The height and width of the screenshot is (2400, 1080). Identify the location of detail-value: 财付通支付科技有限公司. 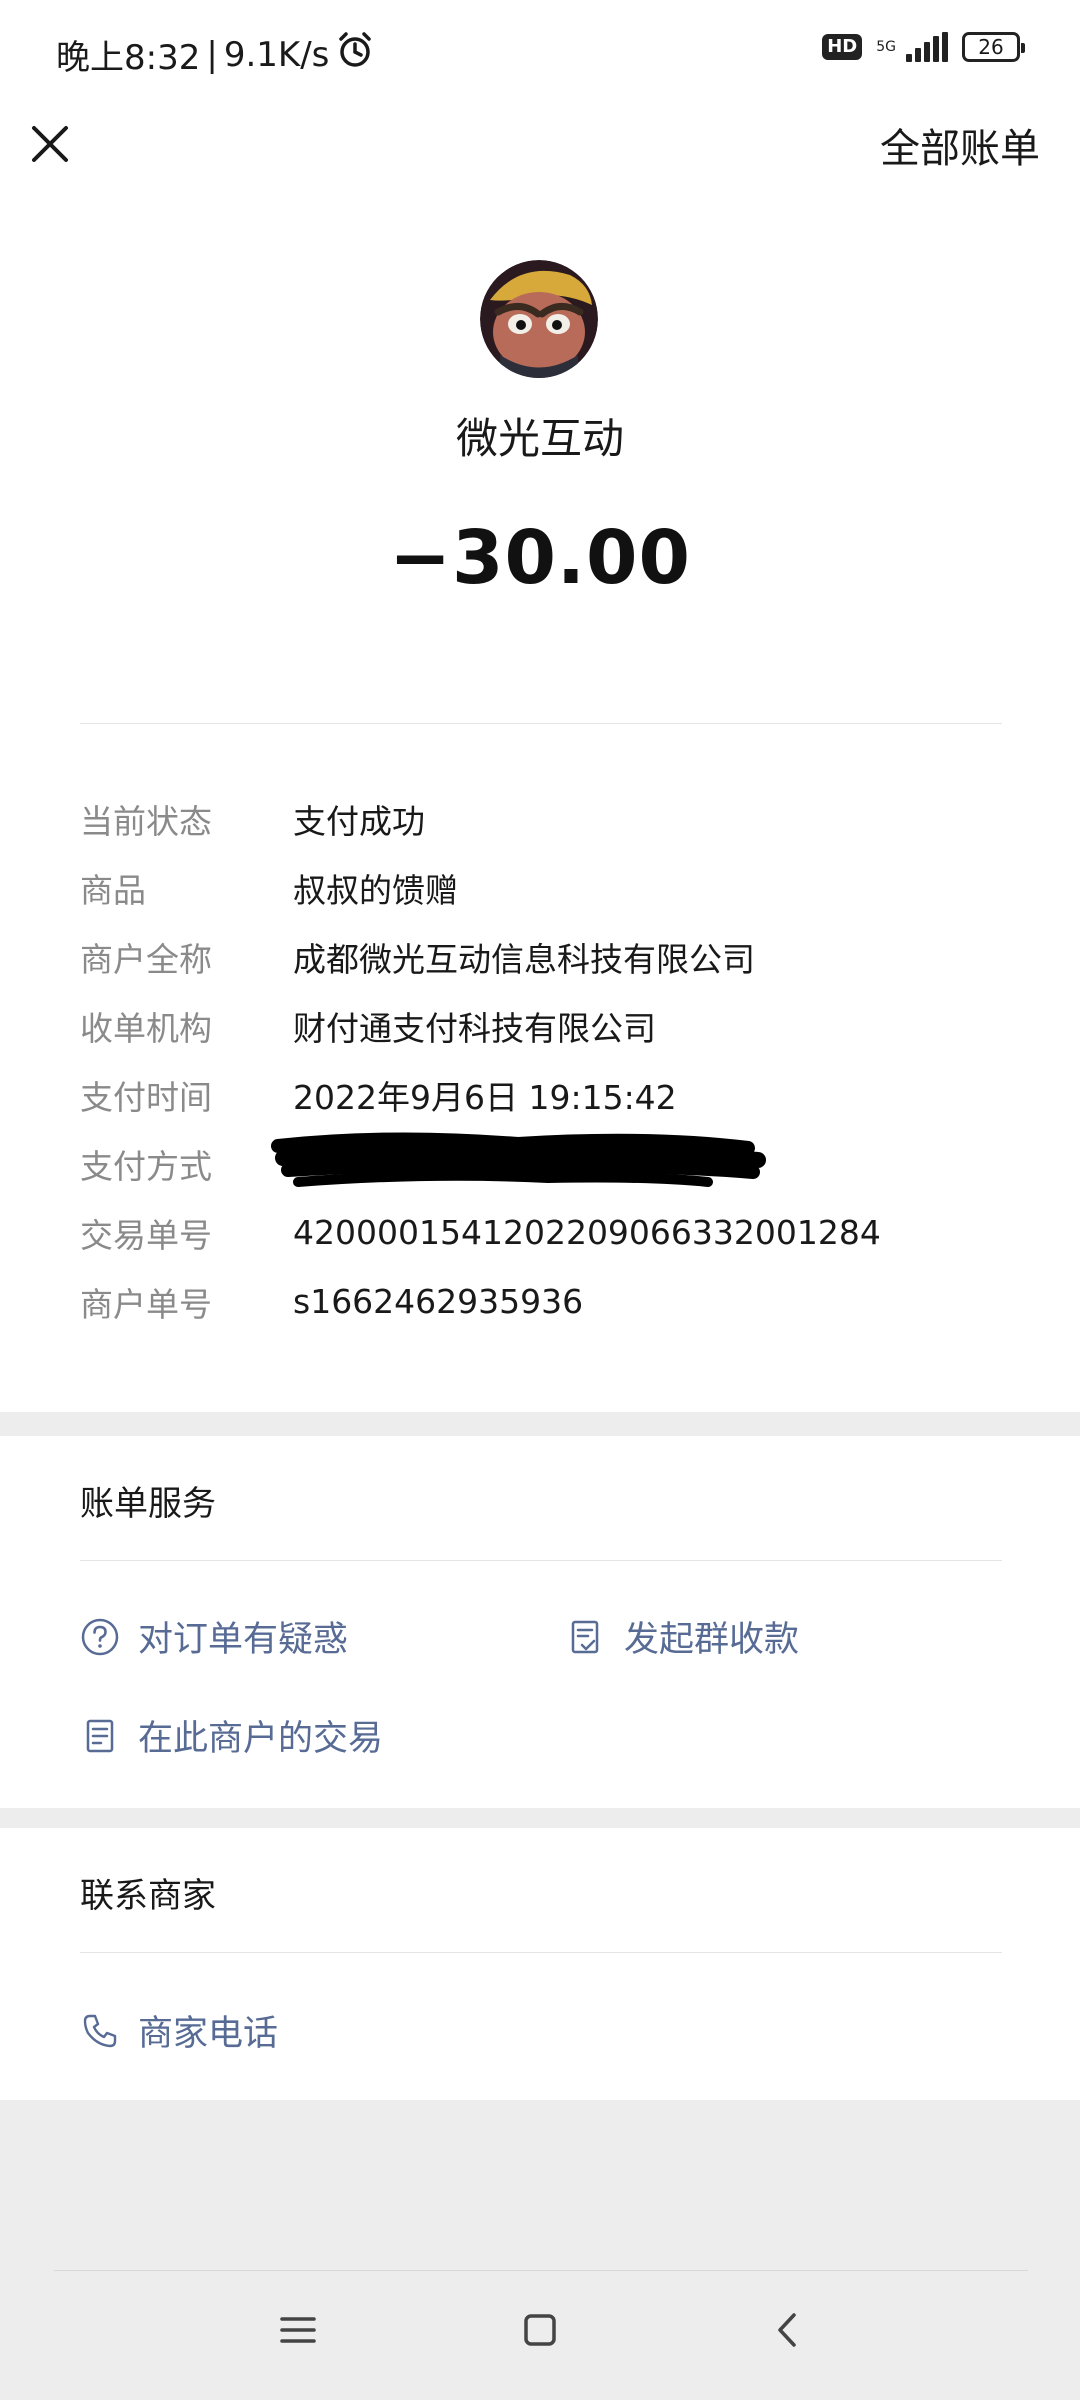
(474, 1028).